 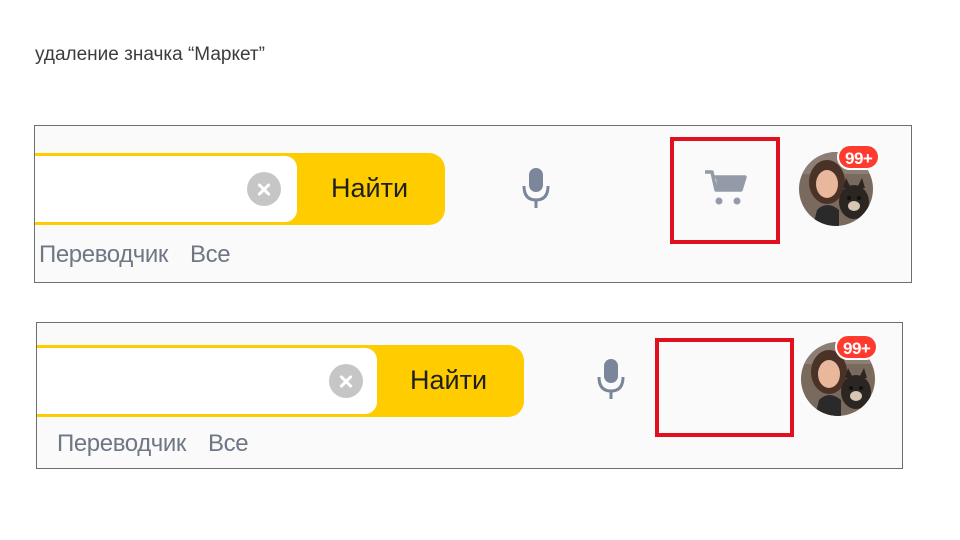 What do you see at coordinates (207, 381) in the screenshot?
I see `search-input` at bounding box center [207, 381].